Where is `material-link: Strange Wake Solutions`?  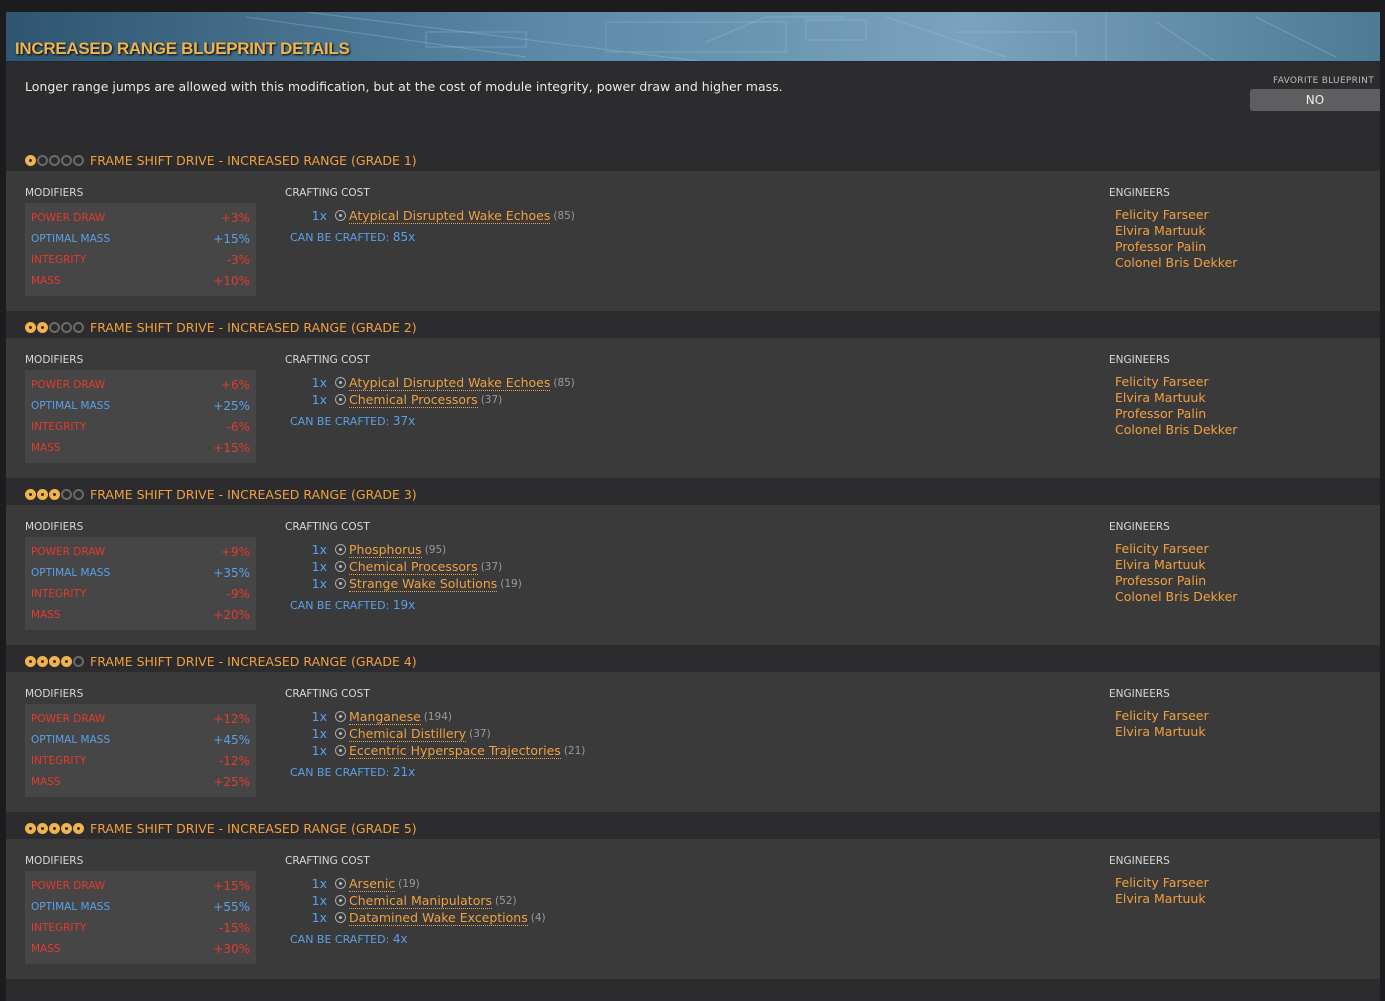 material-link: Strange Wake Solutions is located at coordinates (423, 584).